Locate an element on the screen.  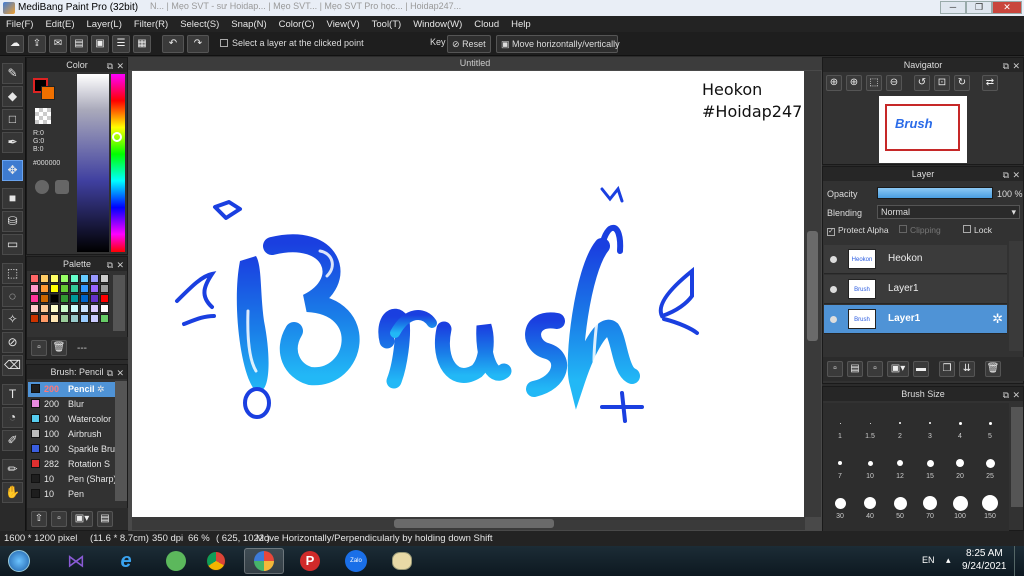
brush-size-option: 7 is located at coordinates (840, 466).